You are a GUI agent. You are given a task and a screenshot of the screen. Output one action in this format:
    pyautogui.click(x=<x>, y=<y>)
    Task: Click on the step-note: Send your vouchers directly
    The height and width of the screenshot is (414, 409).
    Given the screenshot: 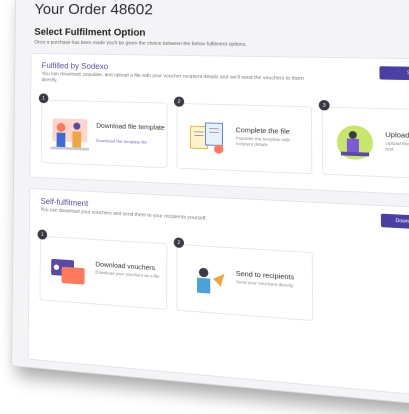 What is the action you would take?
    pyautogui.click(x=271, y=285)
    